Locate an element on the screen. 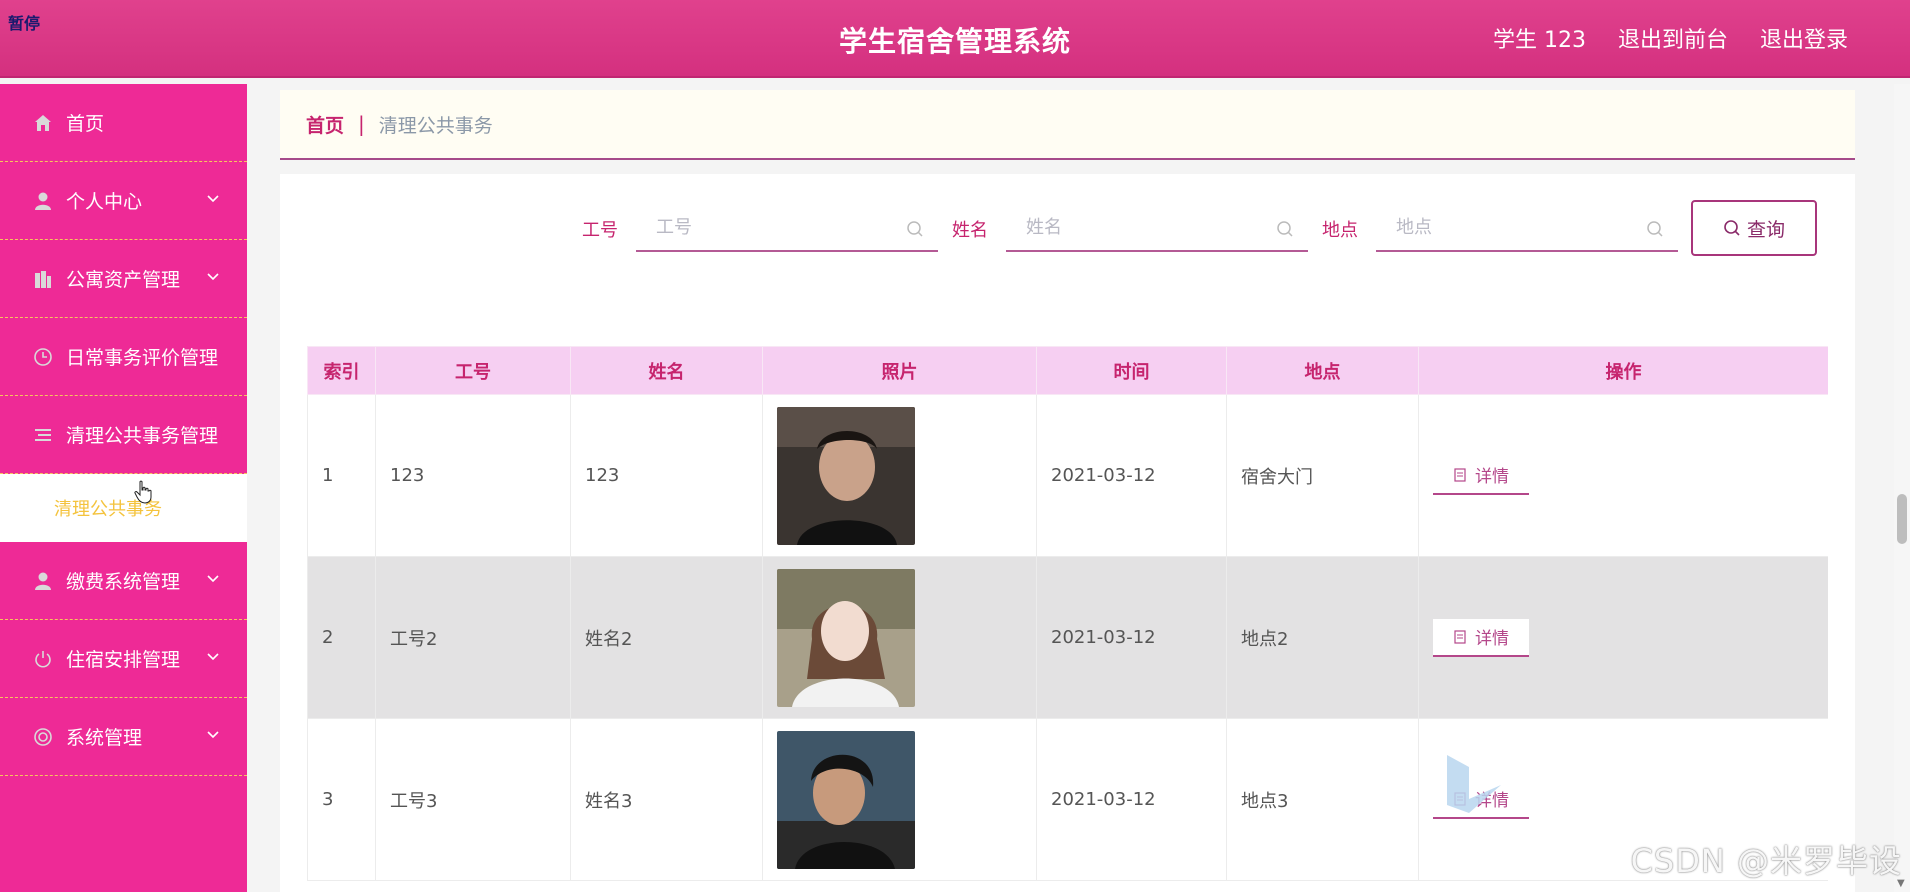  table-row: 1 123 123 2021-03-12 宿舍大门 详情 is located at coordinates (1067, 475).